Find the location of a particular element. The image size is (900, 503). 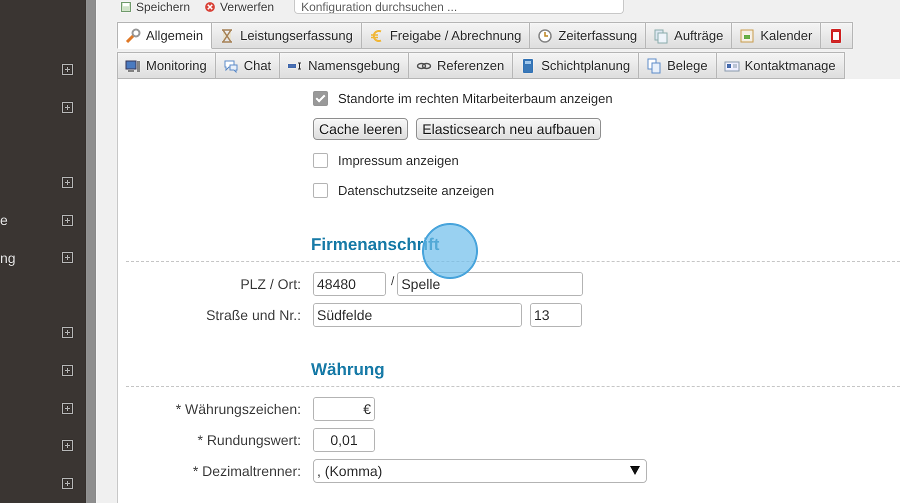

tab: Allgemein is located at coordinates (164, 35).